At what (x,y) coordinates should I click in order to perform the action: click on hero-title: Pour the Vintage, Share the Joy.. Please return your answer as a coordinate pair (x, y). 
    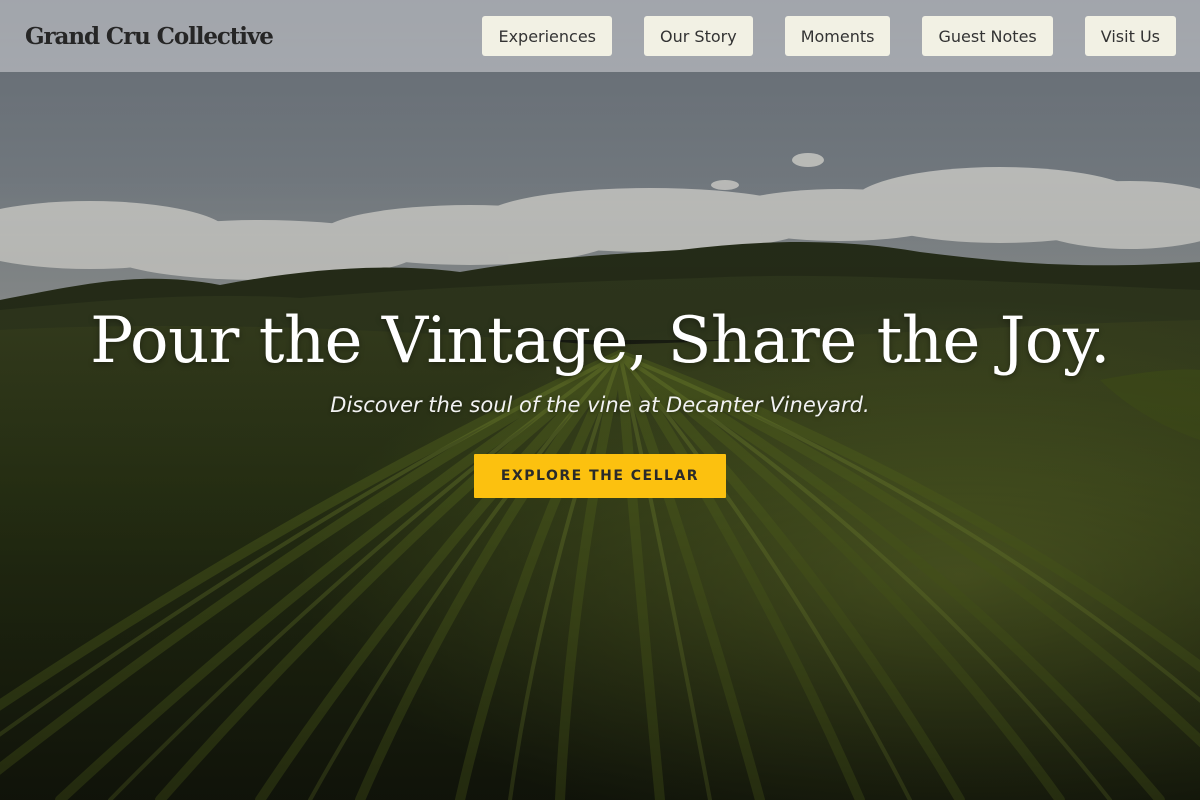
    Looking at the image, I should click on (600, 341).